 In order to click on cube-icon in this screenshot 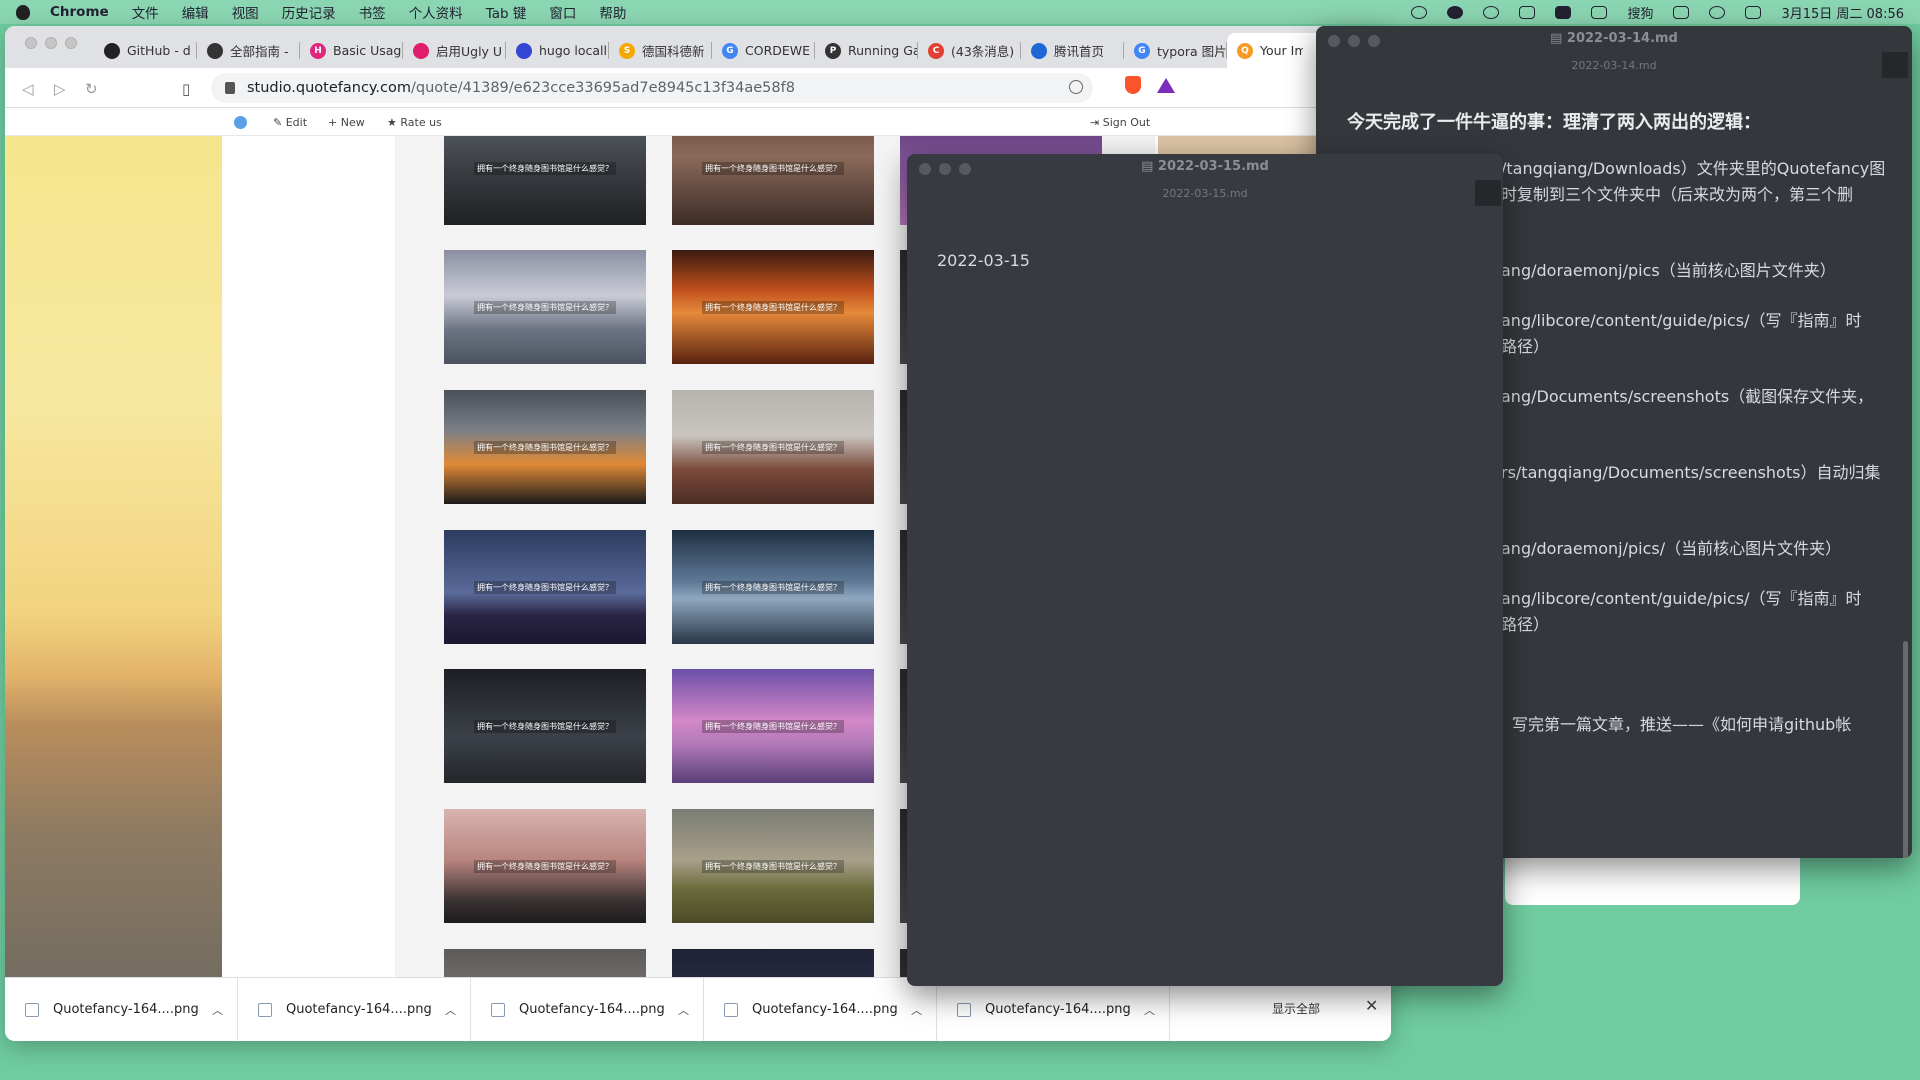, I will do `click(1527, 12)`.